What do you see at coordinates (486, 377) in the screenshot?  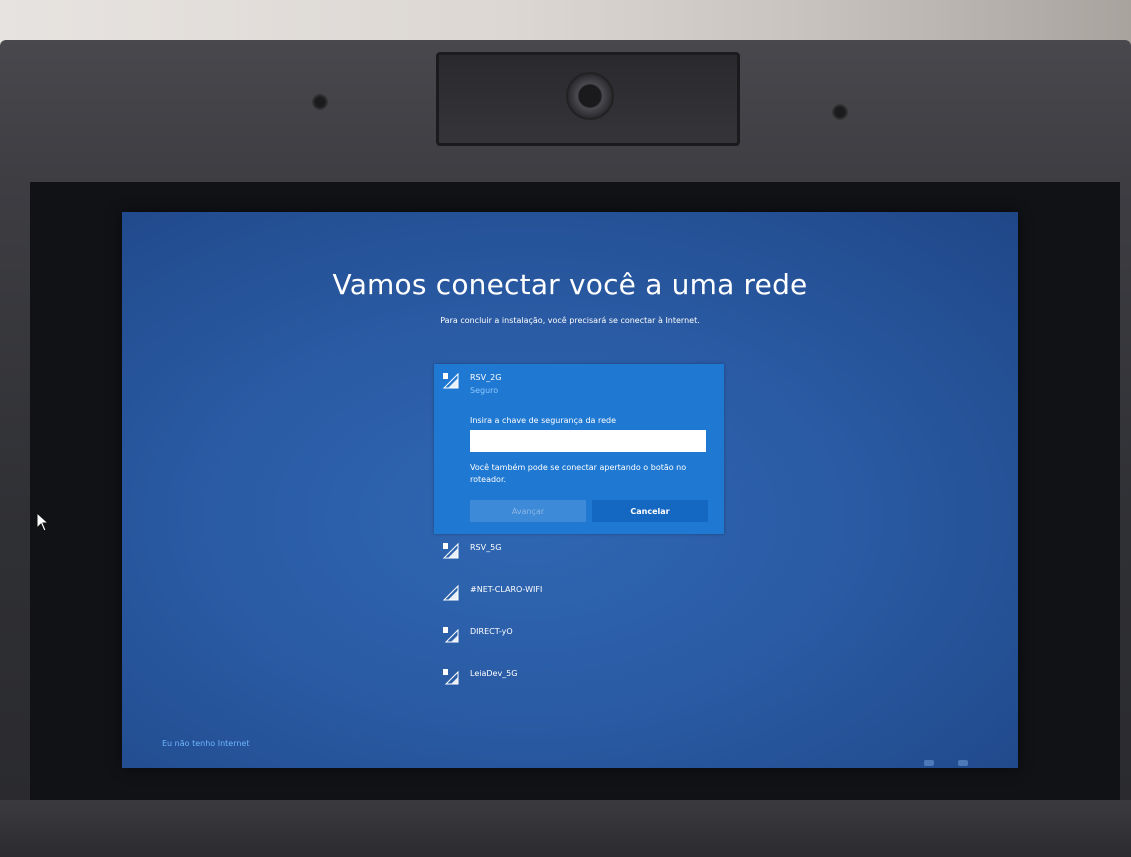 I see `network-ssid: RSV_2G` at bounding box center [486, 377].